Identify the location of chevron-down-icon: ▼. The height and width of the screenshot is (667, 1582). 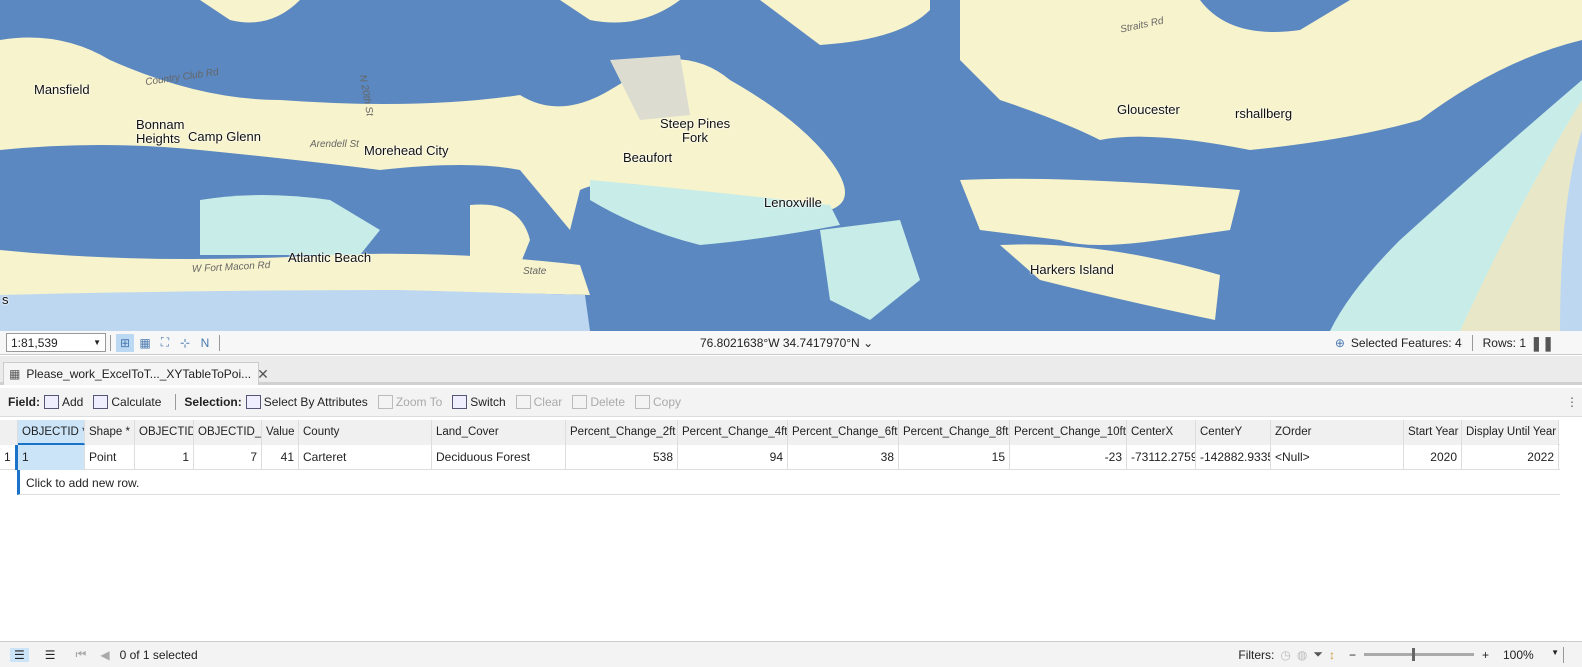
(97, 342).